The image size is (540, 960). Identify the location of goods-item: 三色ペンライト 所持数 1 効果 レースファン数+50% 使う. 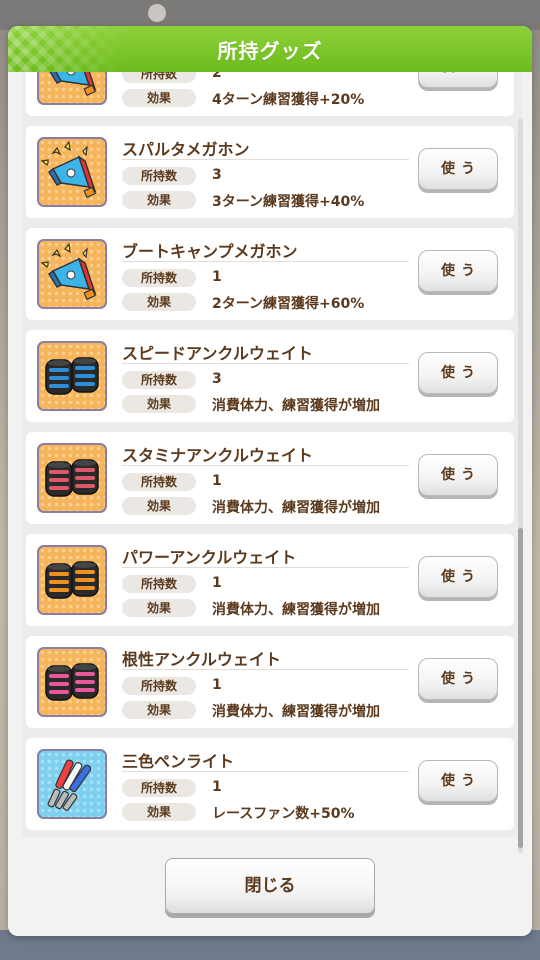
(270, 784).